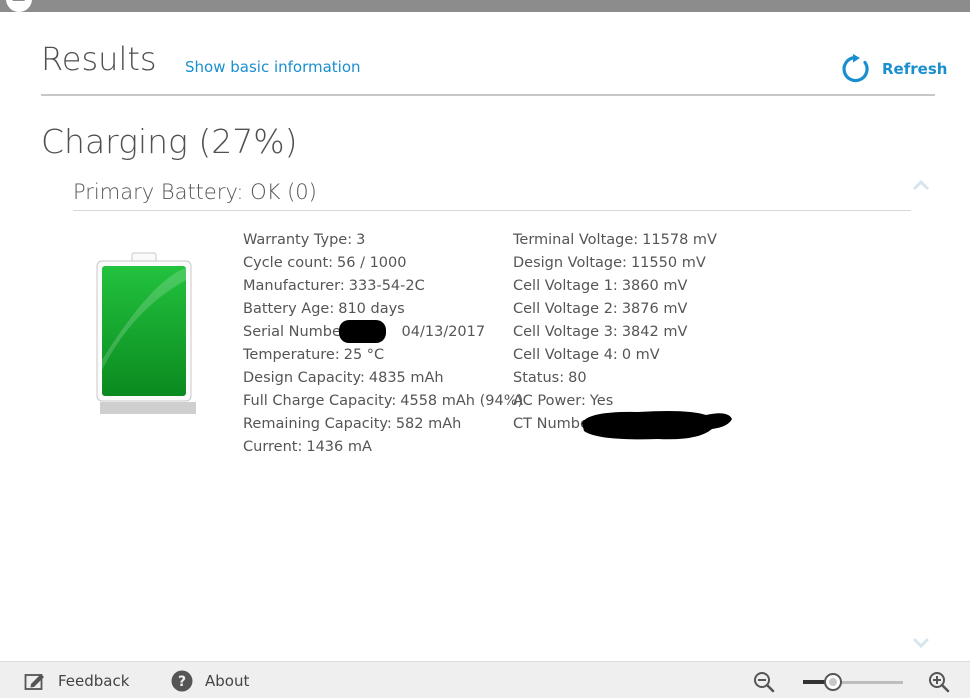 The image size is (970, 698). What do you see at coordinates (600, 332) in the screenshot?
I see `field-row: Cell Voltage 3: 3842 mV` at bounding box center [600, 332].